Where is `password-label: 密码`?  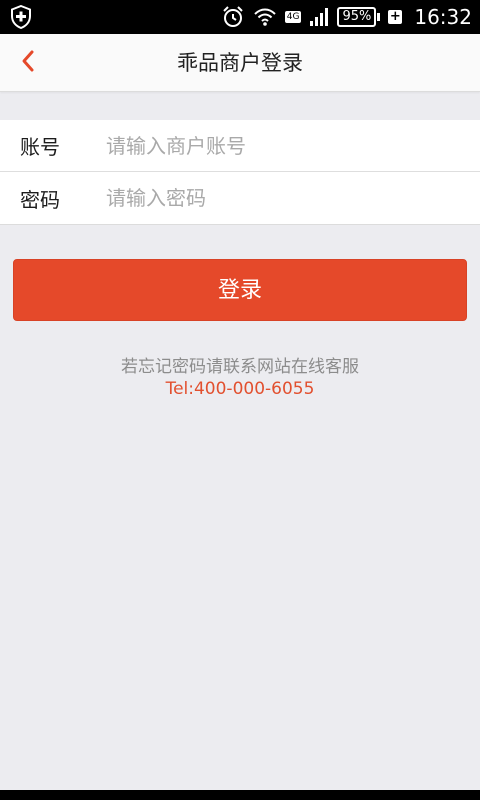 password-label: 密码 is located at coordinates (40, 199).